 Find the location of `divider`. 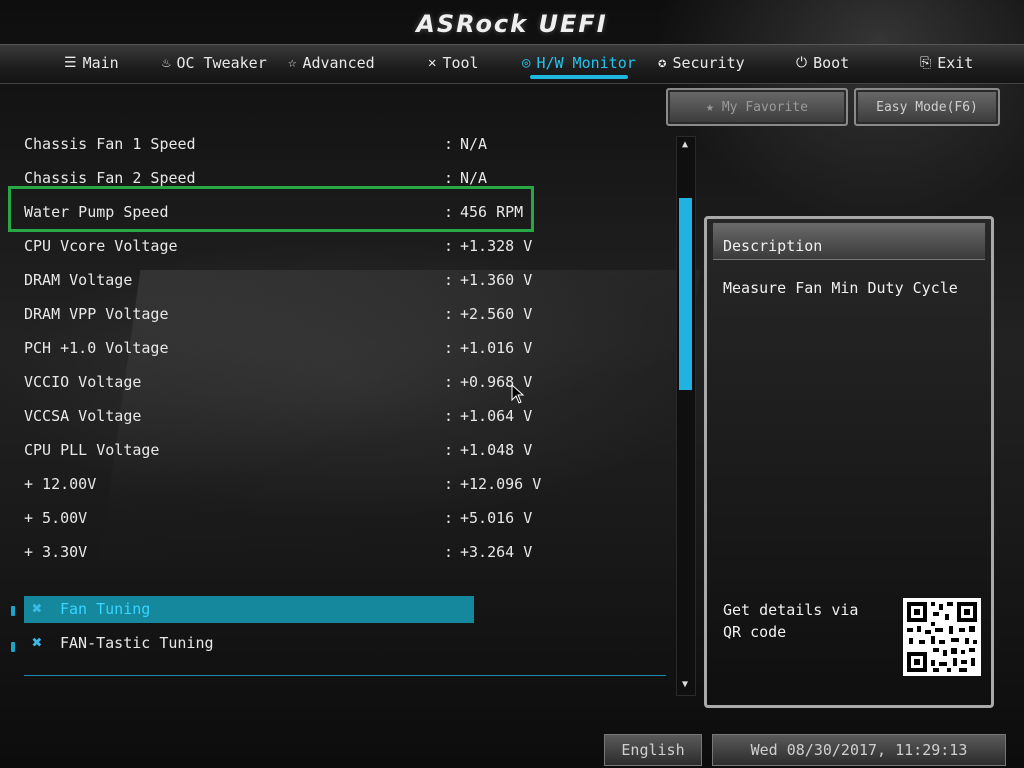

divider is located at coordinates (345, 675).